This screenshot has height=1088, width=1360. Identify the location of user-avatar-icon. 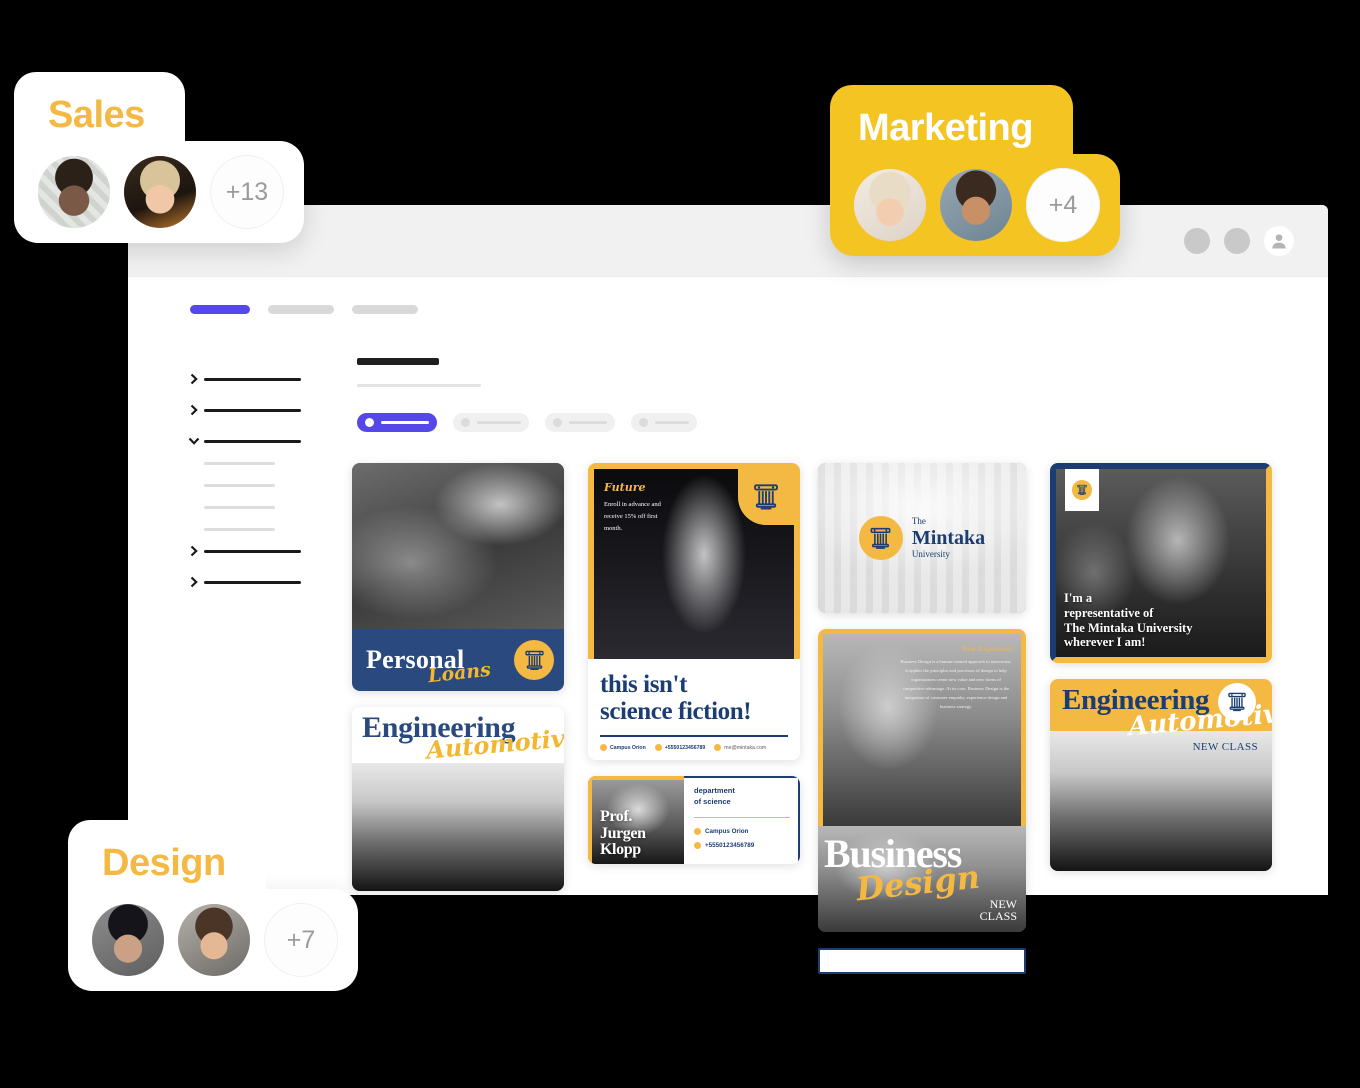
(1279, 240).